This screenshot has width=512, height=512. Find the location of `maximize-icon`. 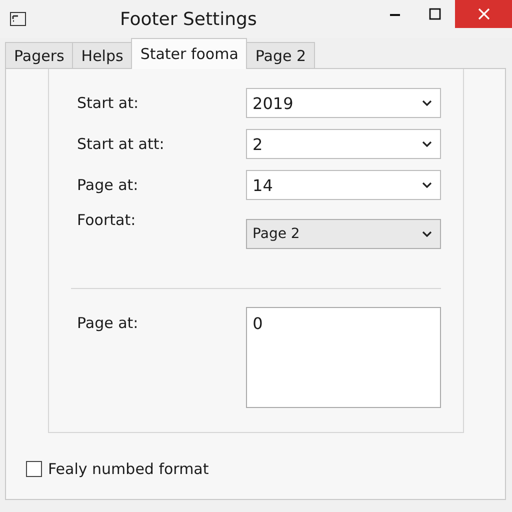

maximize-icon is located at coordinates (435, 14).